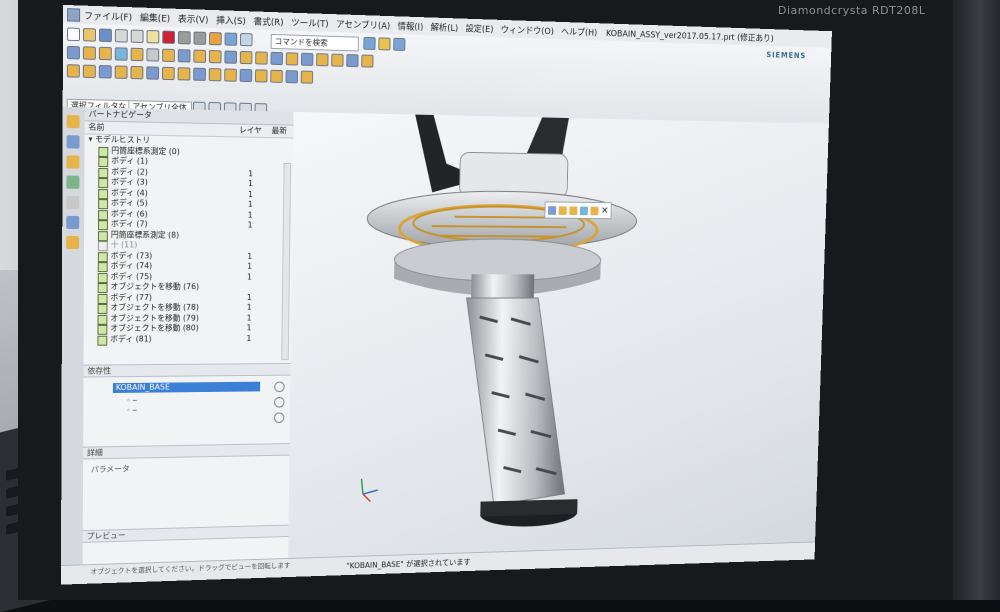 The width and height of the screenshot is (1000, 612). Describe the element at coordinates (73, 71) in the screenshot. I see `assembly-icon` at that location.